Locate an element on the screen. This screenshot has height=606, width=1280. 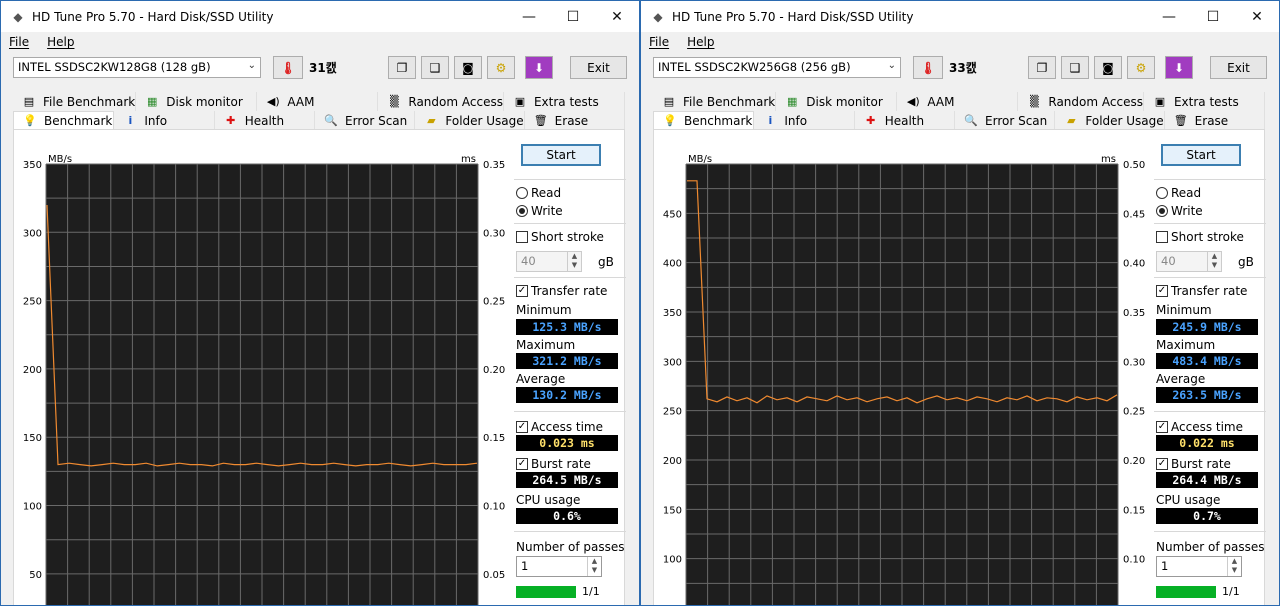
y2-tick-label: 0.40 is located at coordinates (1134, 264).